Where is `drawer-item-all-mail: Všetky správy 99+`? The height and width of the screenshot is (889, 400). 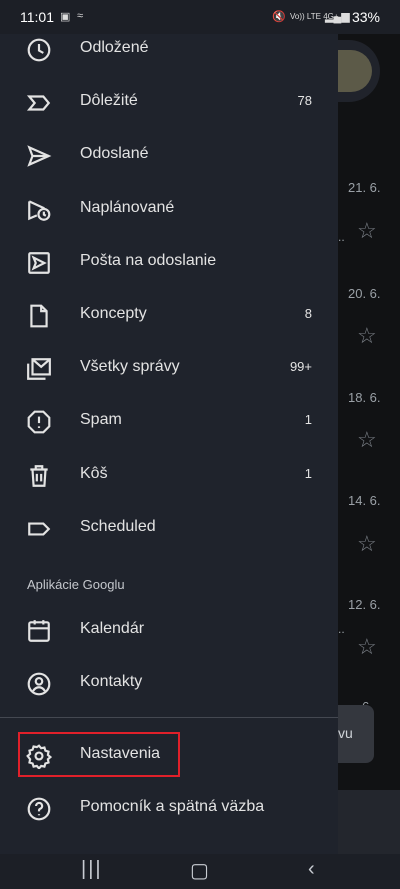 drawer-item-all-mail: Všetky správy 99+ is located at coordinates (169, 368).